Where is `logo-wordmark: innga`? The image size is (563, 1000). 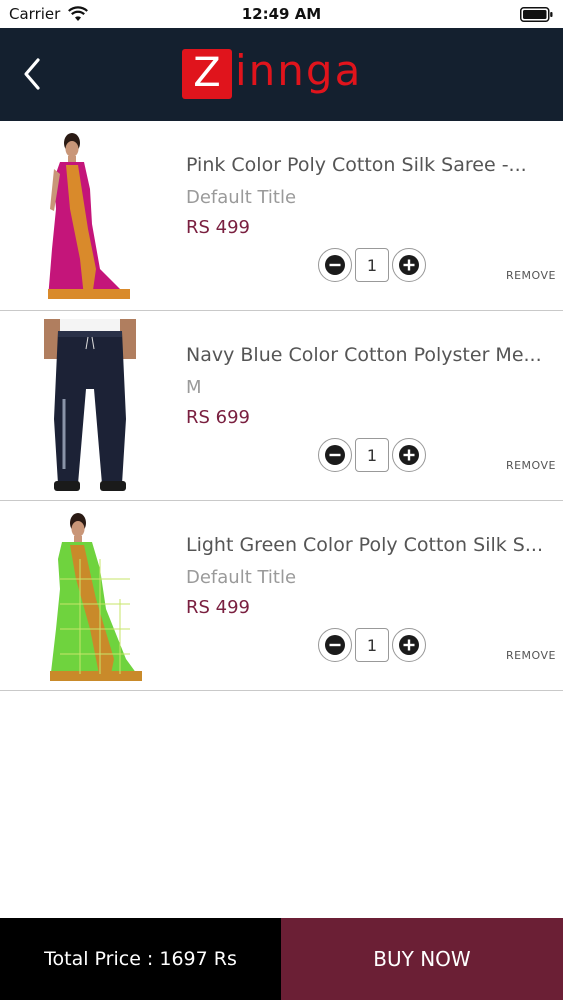 logo-wordmark: innga is located at coordinates (299, 70).